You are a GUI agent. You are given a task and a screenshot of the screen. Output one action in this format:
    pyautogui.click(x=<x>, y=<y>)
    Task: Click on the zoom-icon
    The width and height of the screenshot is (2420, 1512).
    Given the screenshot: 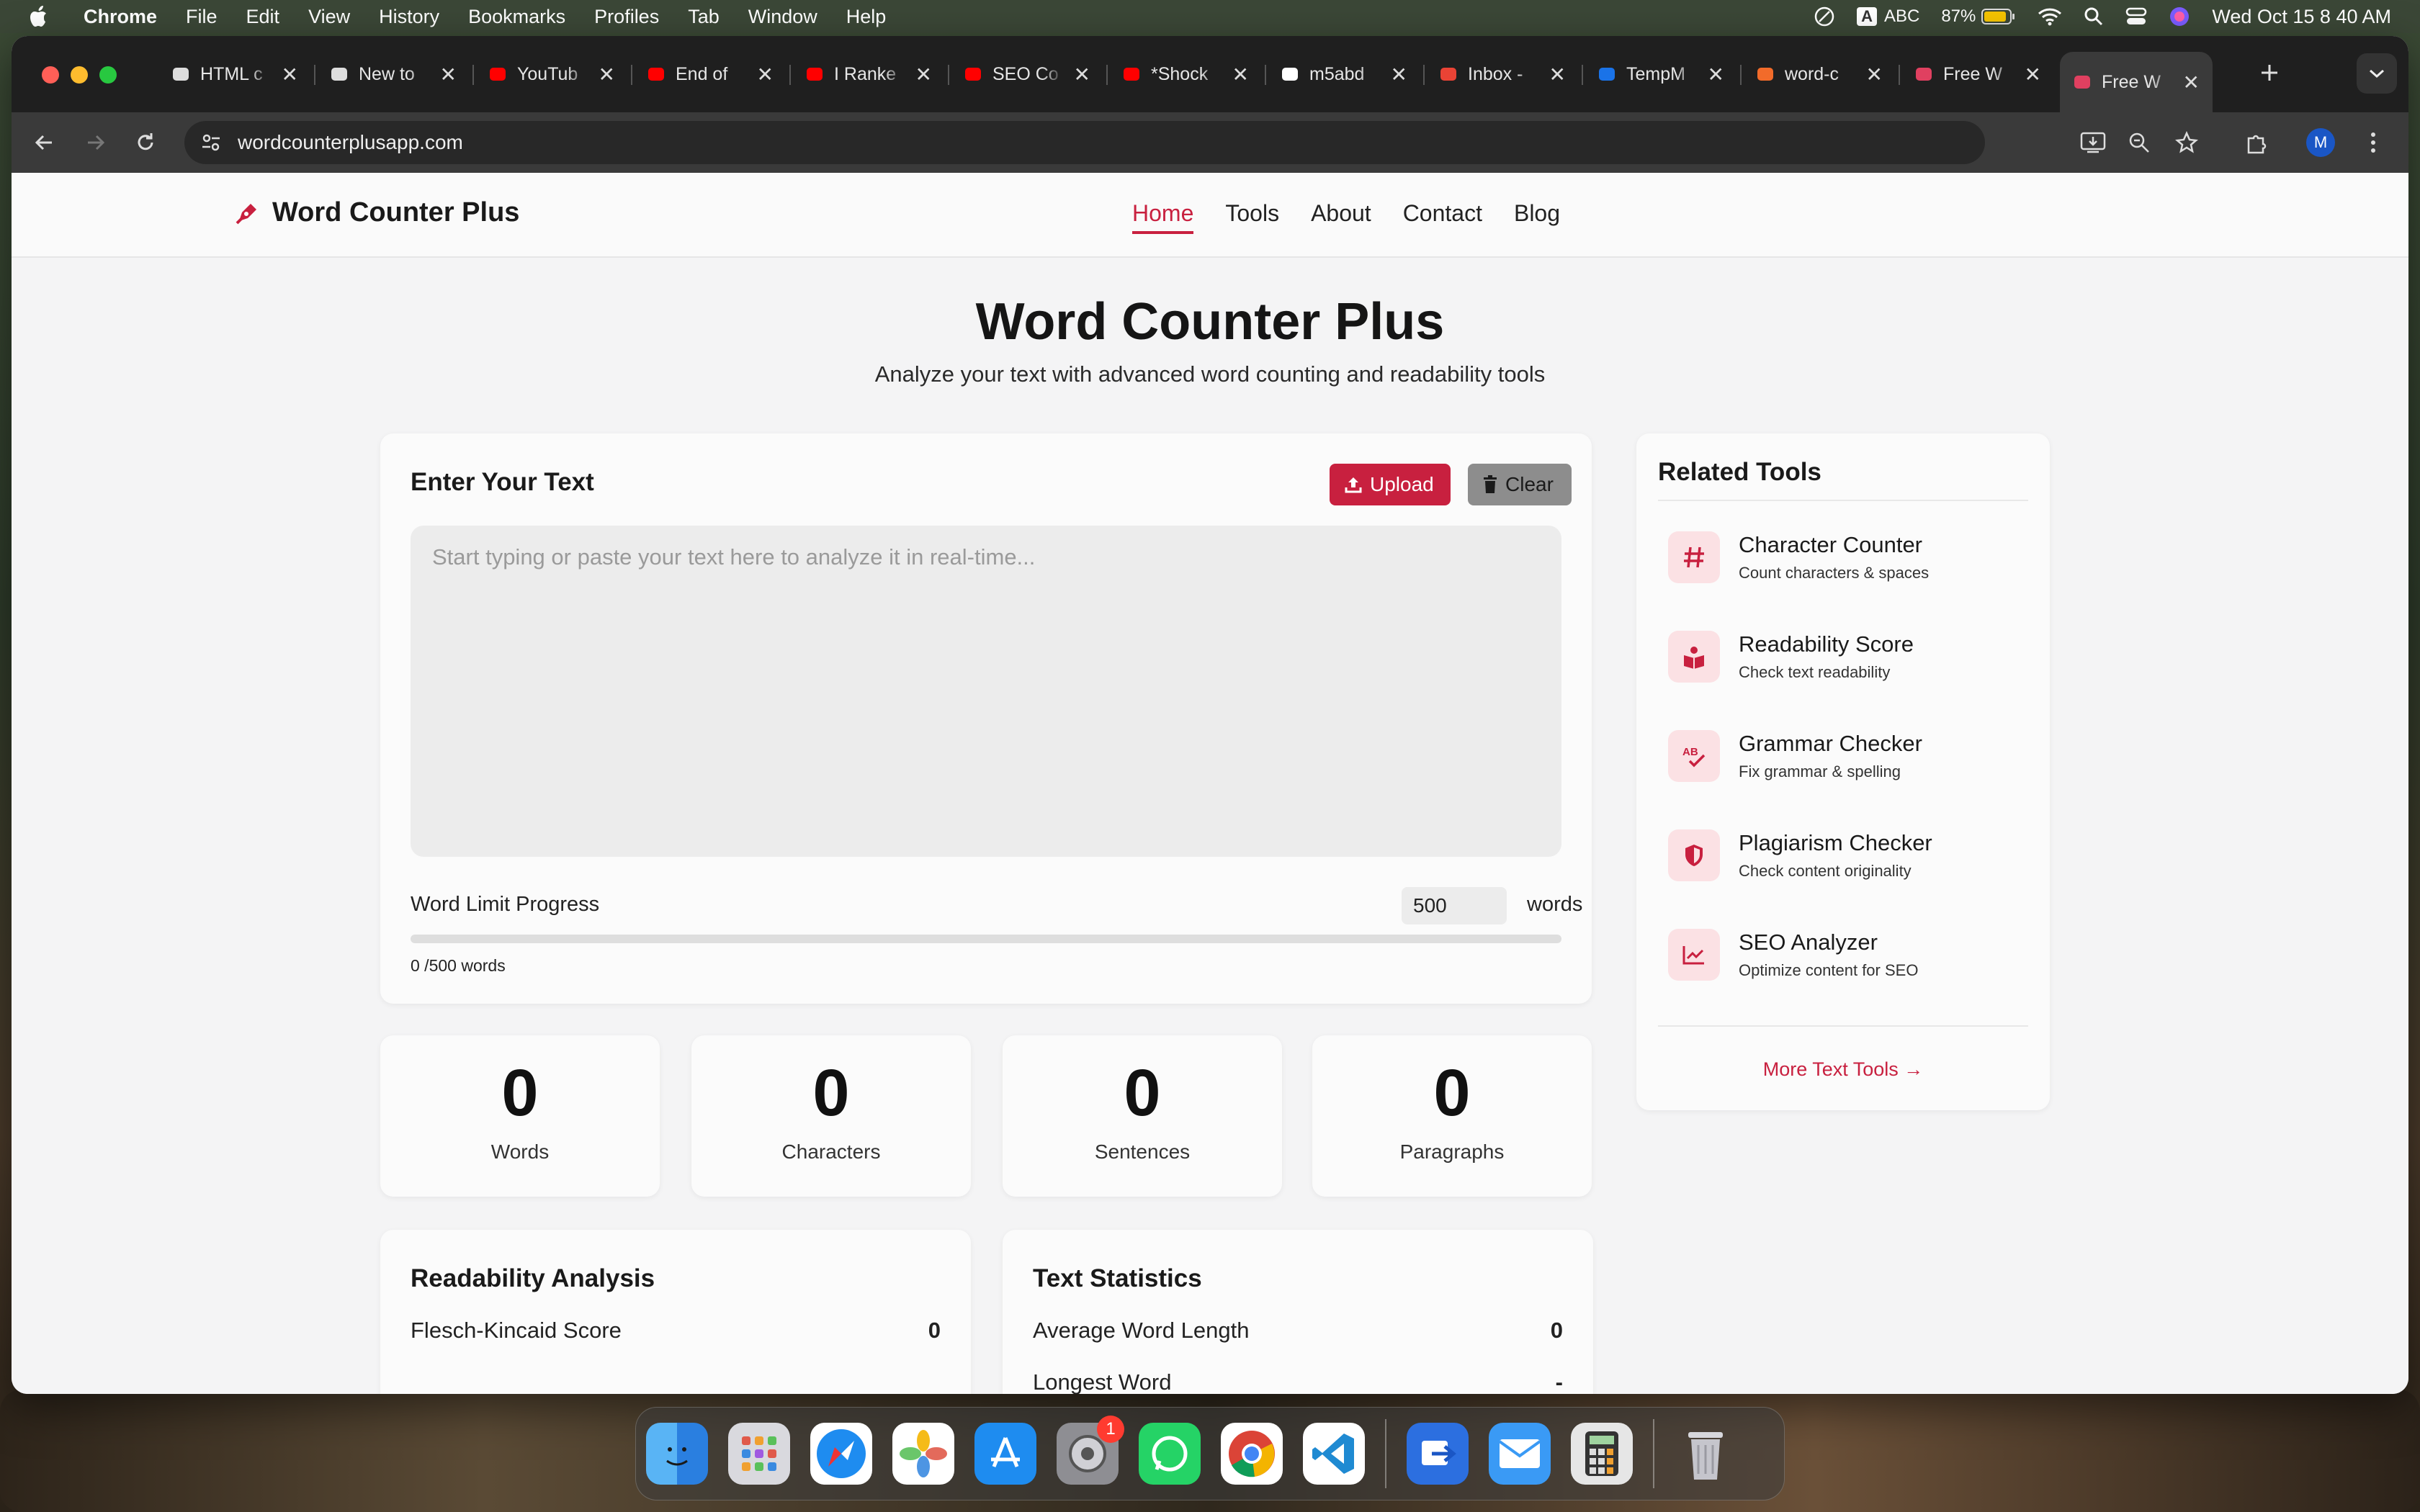 What is the action you would take?
    pyautogui.click(x=2139, y=142)
    